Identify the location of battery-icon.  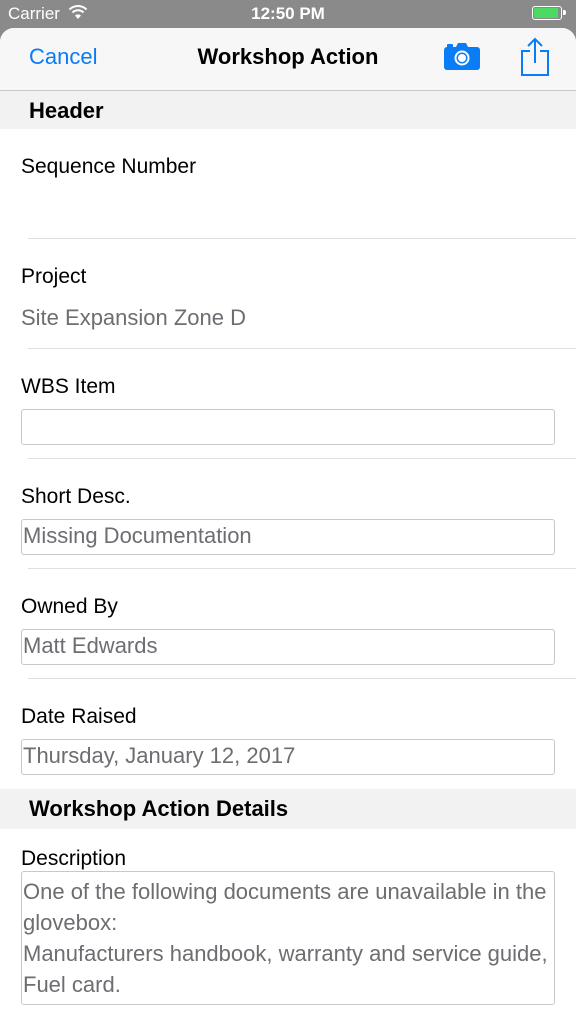
(549, 13).